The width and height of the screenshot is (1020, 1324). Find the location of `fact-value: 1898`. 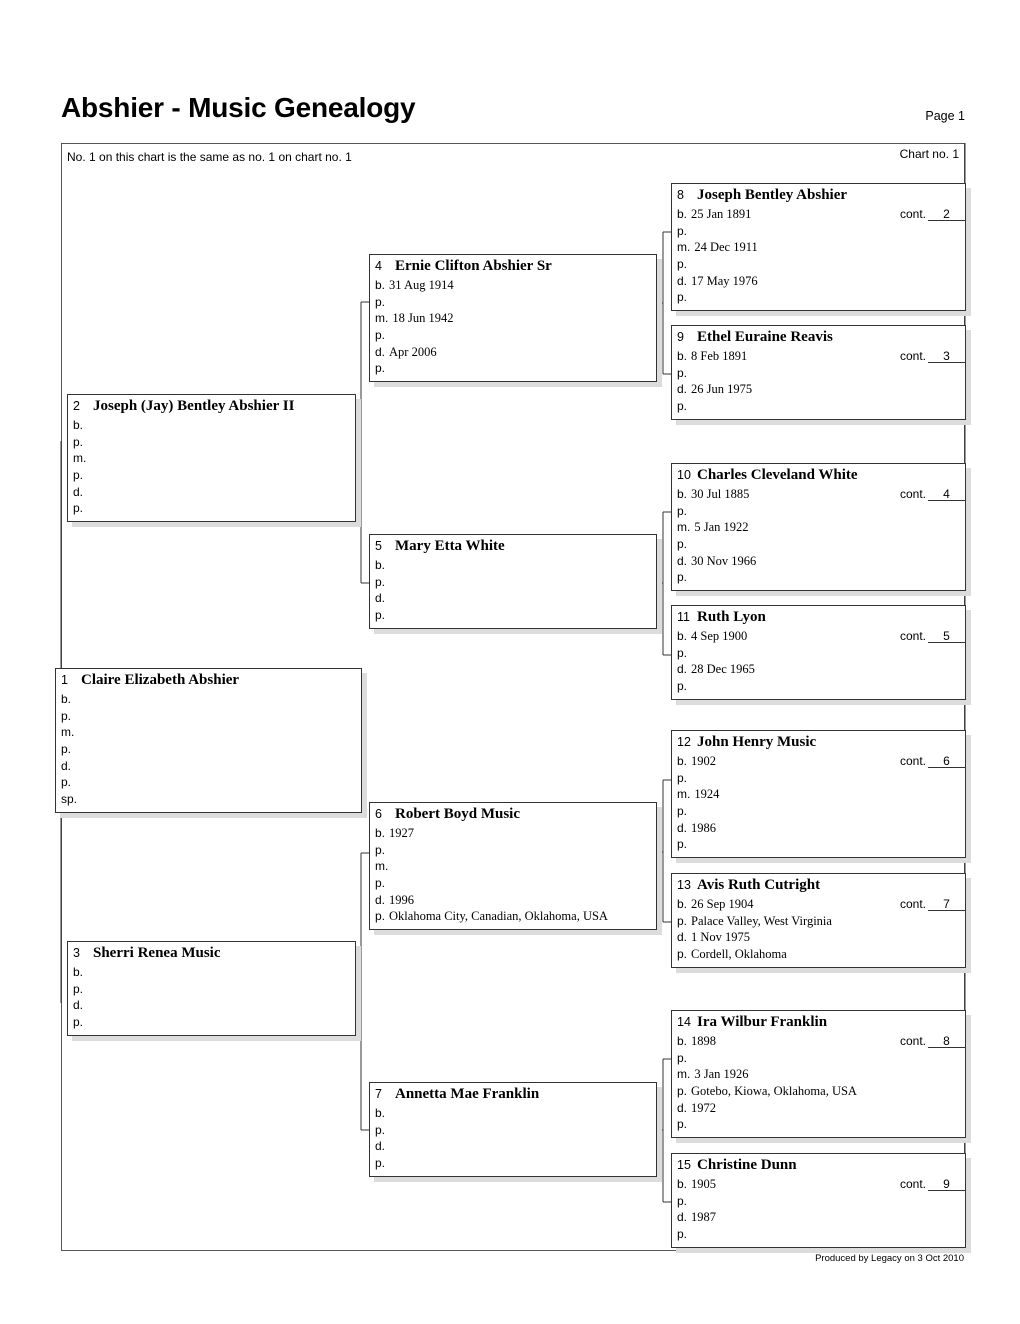

fact-value: 1898 is located at coordinates (704, 1041).